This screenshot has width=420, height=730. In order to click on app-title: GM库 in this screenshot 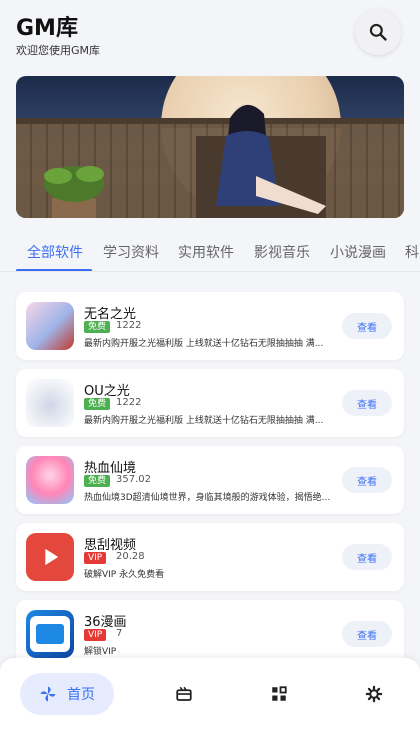, I will do `click(47, 28)`.